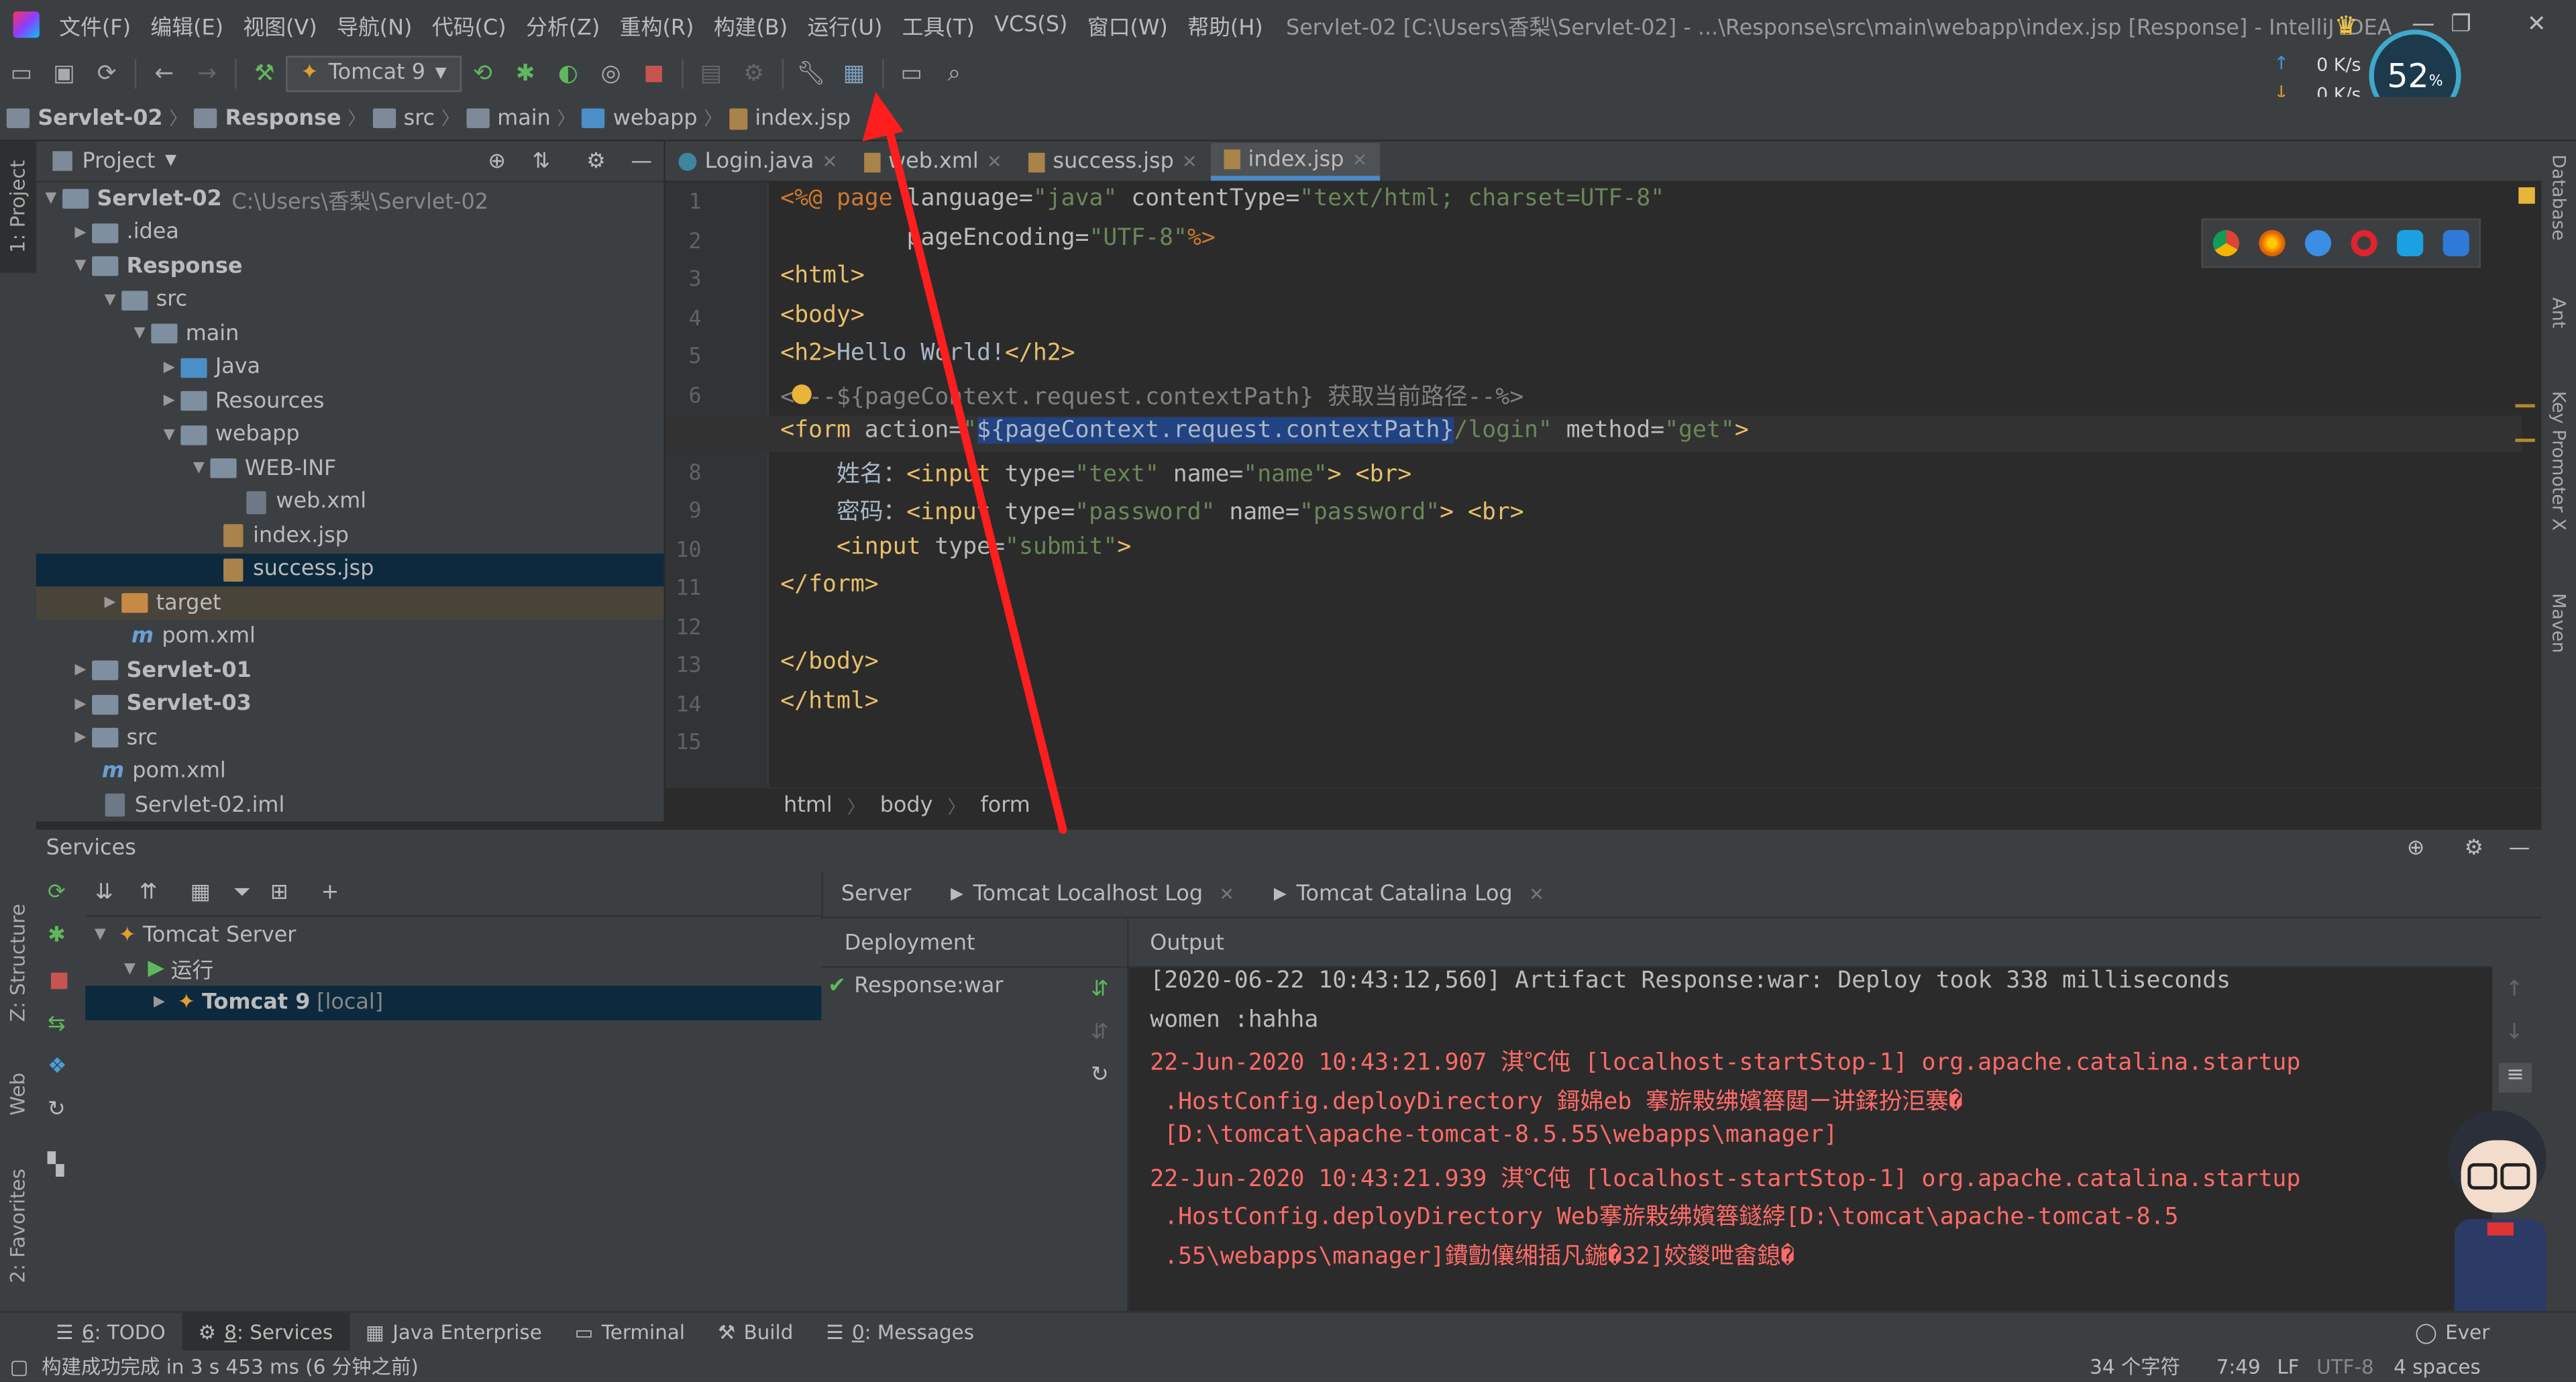 The height and width of the screenshot is (1382, 2576). Describe the element at coordinates (2364, 243) in the screenshot. I see `opera-icon` at that location.